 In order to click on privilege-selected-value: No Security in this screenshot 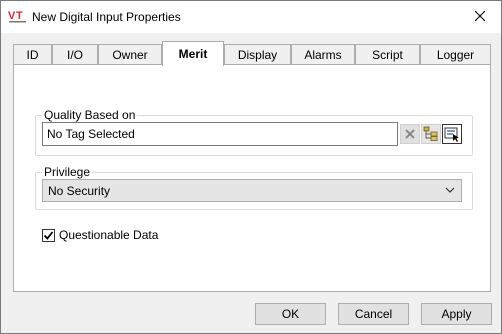, I will do `click(79, 191)`.